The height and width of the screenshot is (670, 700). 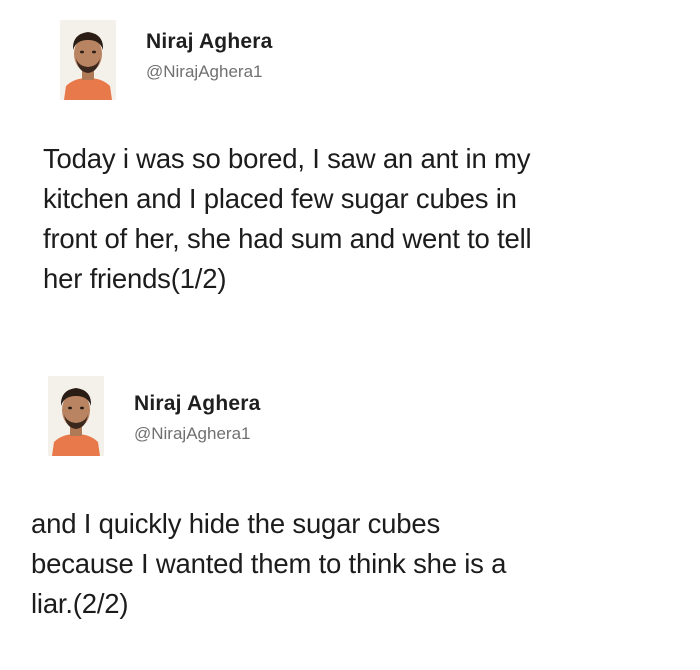 What do you see at coordinates (135, 278) in the screenshot?
I see `tweet-text-line: her friends(1/2)` at bounding box center [135, 278].